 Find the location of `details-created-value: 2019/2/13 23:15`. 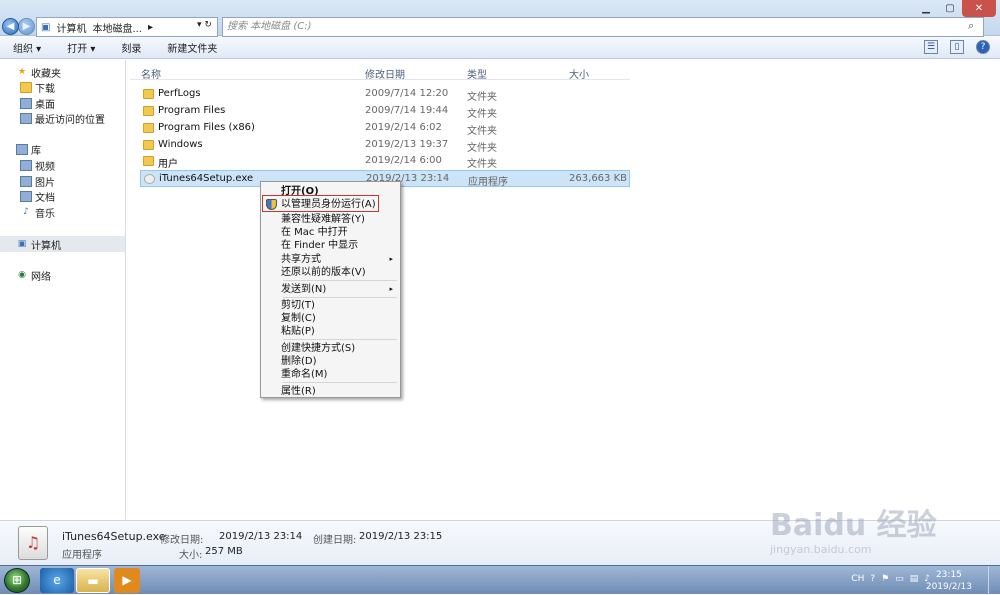

details-created-value: 2019/2/13 23:15 is located at coordinates (401, 536).